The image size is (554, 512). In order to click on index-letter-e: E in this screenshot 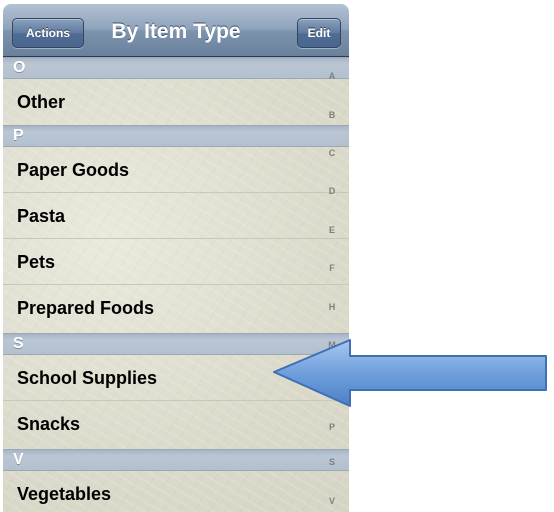, I will do `click(332, 230)`.